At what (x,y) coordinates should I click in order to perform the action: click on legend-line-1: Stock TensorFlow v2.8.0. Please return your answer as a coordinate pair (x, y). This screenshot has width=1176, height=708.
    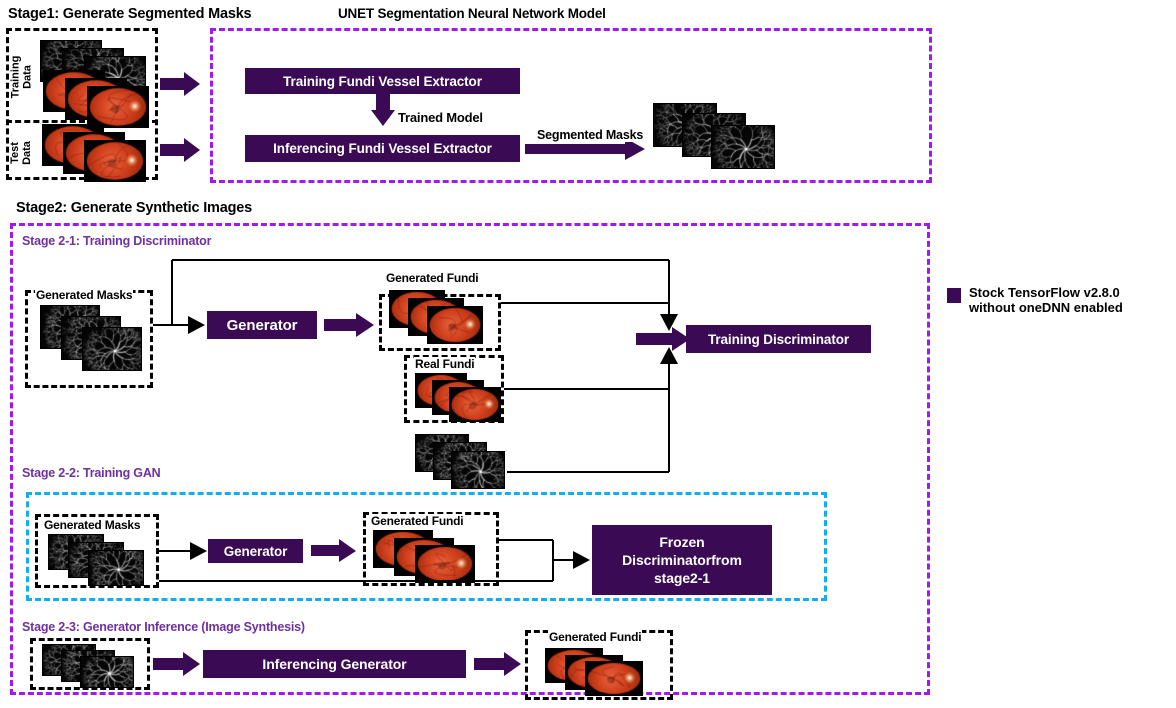
    Looking at the image, I should click on (1044, 292).